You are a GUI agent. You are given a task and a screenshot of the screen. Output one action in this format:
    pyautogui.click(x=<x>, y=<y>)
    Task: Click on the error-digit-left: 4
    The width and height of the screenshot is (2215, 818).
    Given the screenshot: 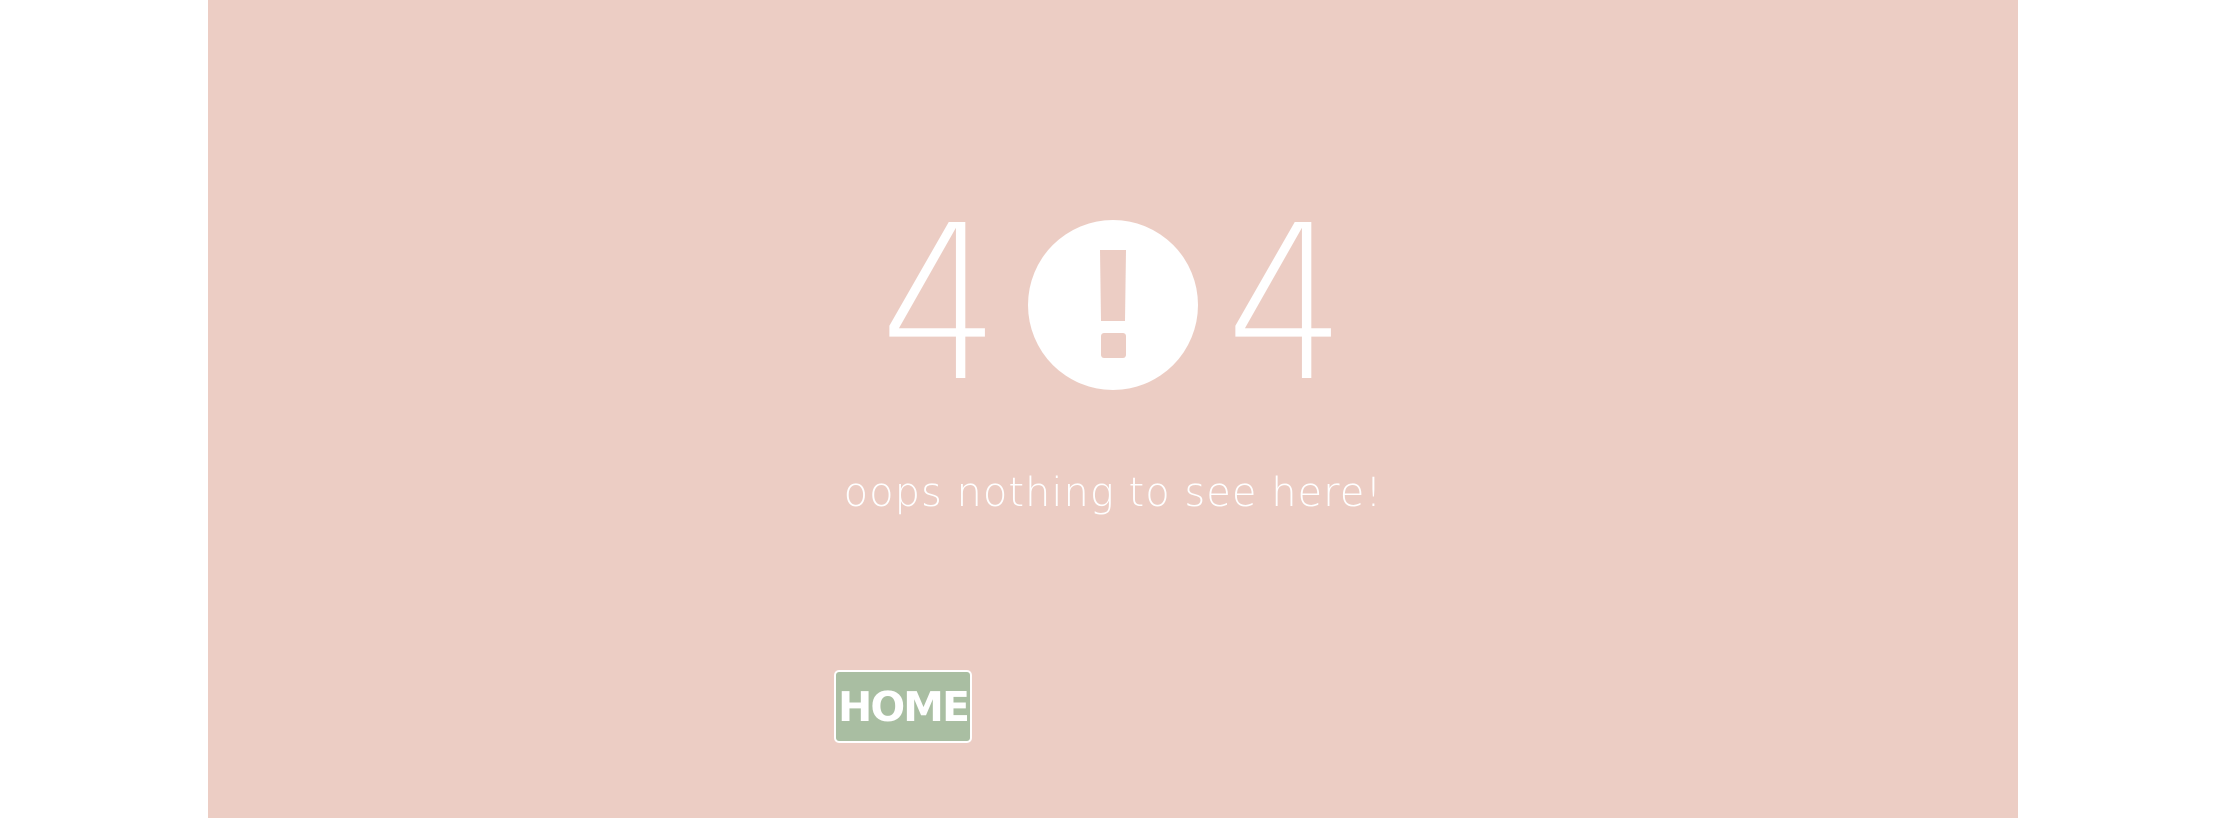 What is the action you would take?
    pyautogui.click(x=940, y=304)
    